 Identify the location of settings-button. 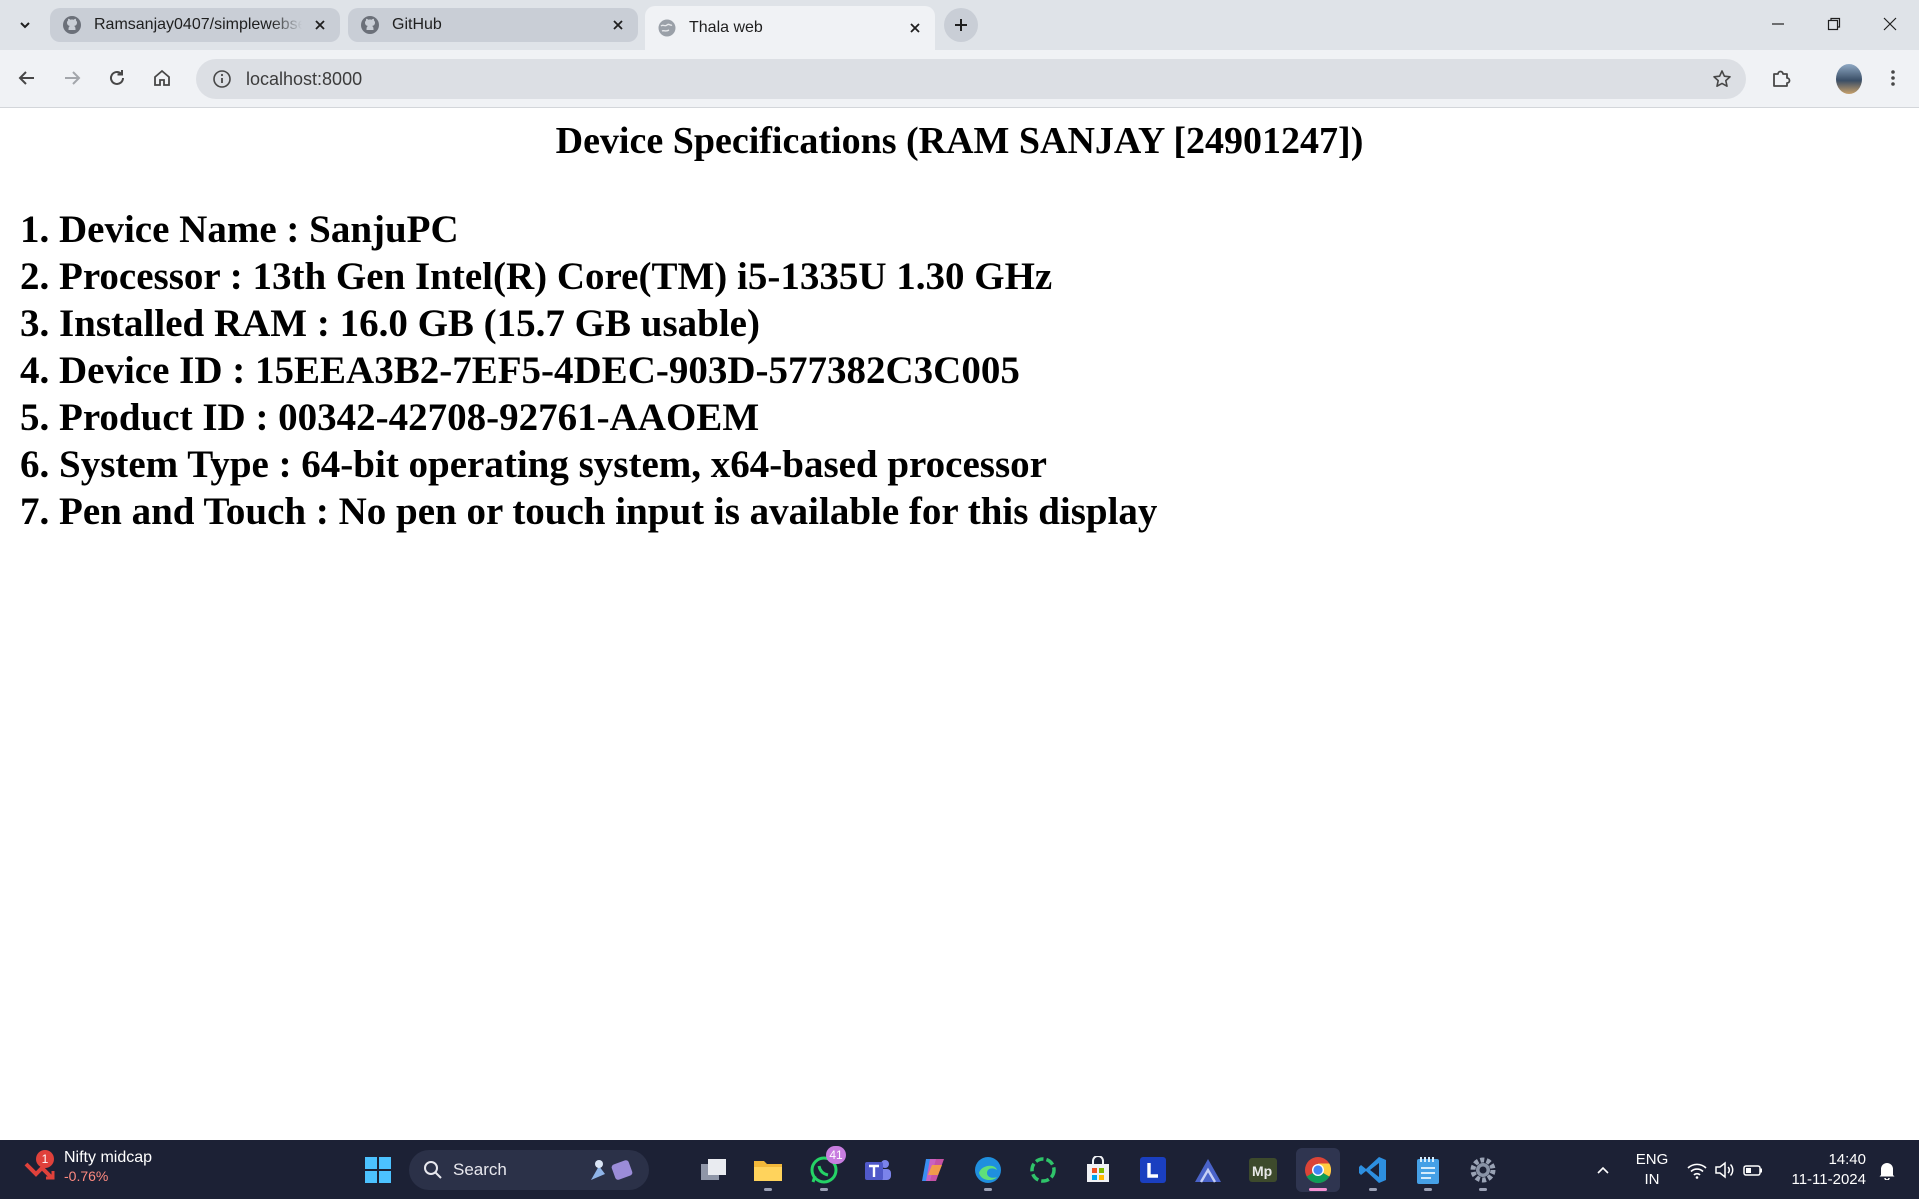
(1483, 1170).